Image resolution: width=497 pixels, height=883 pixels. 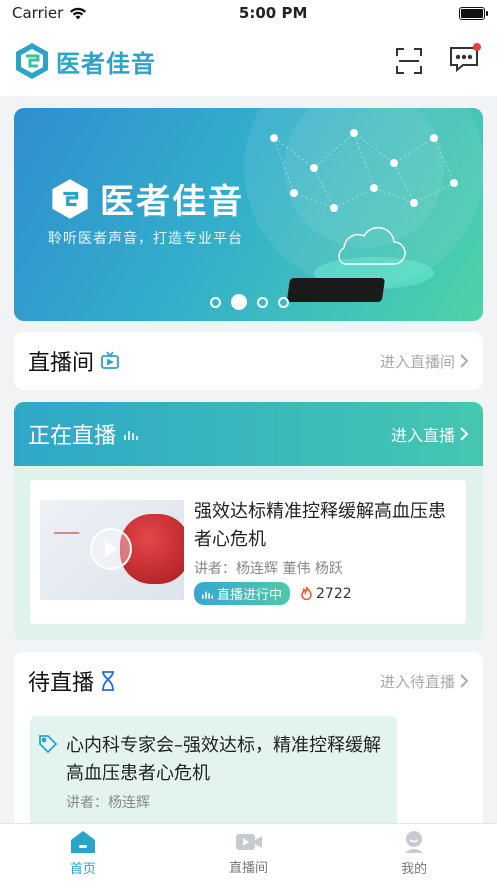 What do you see at coordinates (465, 60) in the screenshot?
I see `message-button` at bounding box center [465, 60].